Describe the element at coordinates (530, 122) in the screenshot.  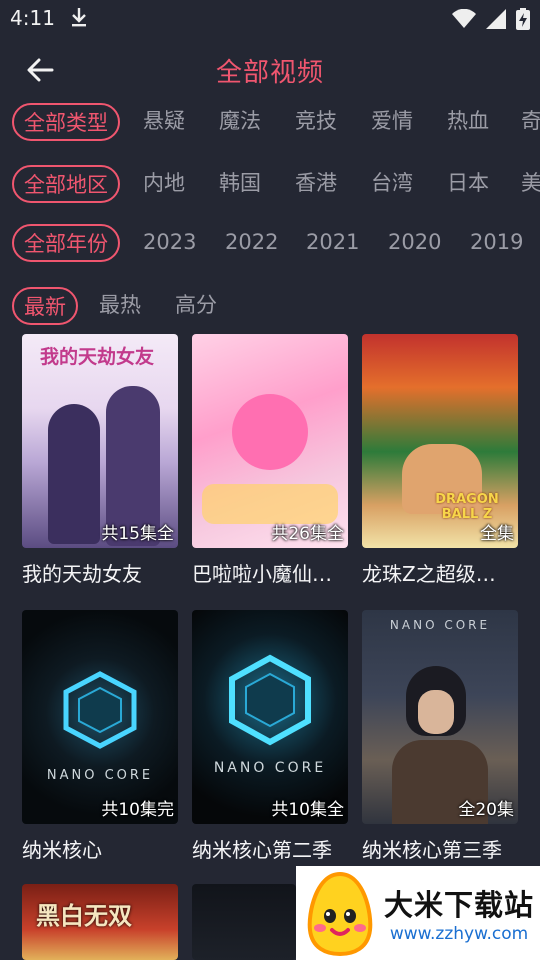
I see `chip-type: 奇` at that location.